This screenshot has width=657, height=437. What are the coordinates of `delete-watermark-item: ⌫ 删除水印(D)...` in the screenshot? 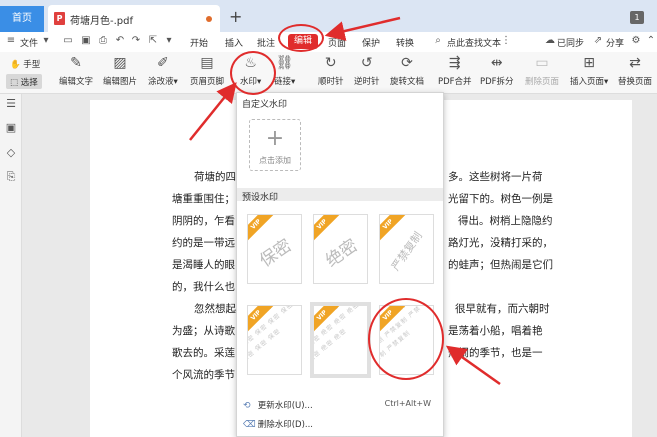 It's located at (278, 424).